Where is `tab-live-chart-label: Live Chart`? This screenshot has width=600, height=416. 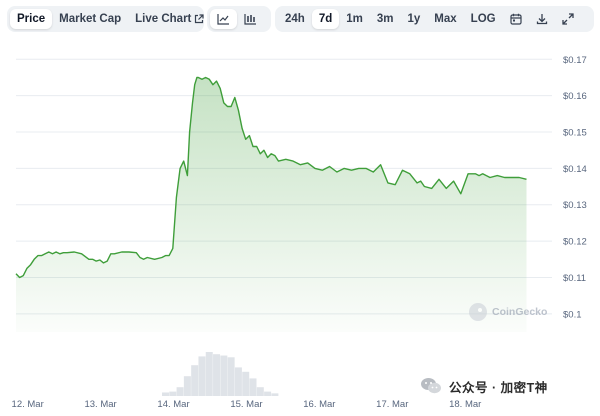 tab-live-chart-label: Live Chart is located at coordinates (163, 19).